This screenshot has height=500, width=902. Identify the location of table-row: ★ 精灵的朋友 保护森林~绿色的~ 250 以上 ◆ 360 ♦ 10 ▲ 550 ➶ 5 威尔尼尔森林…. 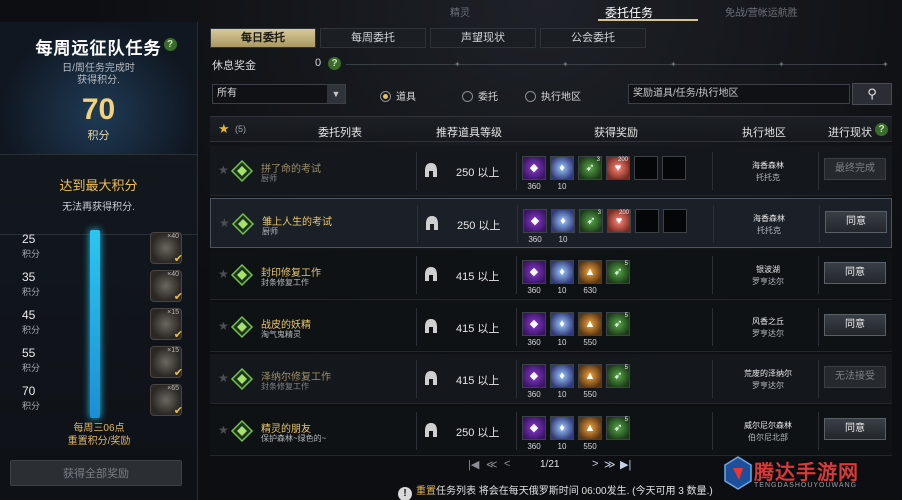
(551, 431).